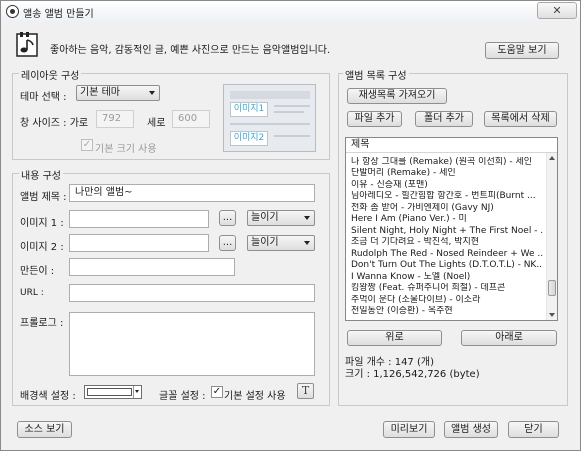 This screenshot has width=581, height=451. Describe the element at coordinates (552, 288) in the screenshot. I see `scroll-thumb` at that location.